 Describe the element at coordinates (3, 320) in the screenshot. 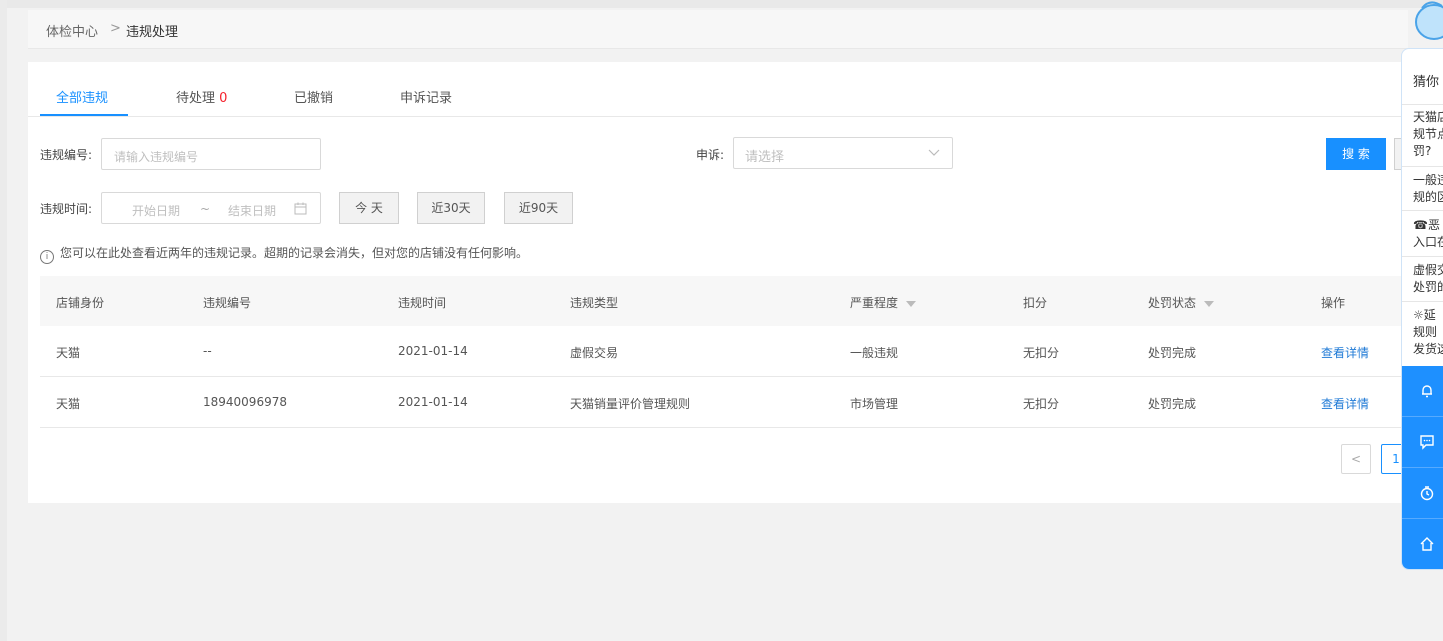

I see `left-edge` at that location.